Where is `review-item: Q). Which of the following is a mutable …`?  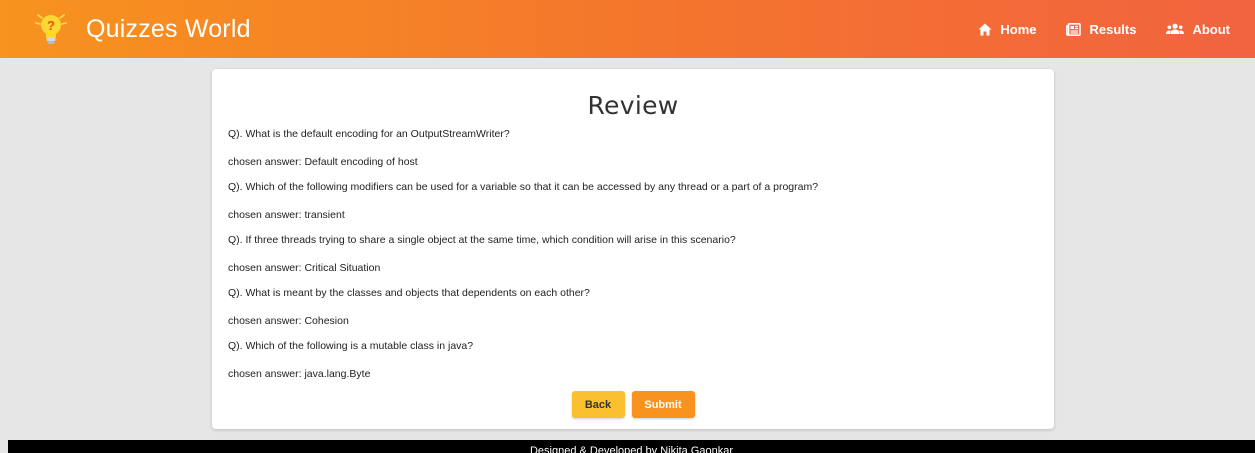
review-item: Q). Which of the following is a mutable … is located at coordinates (633, 364).